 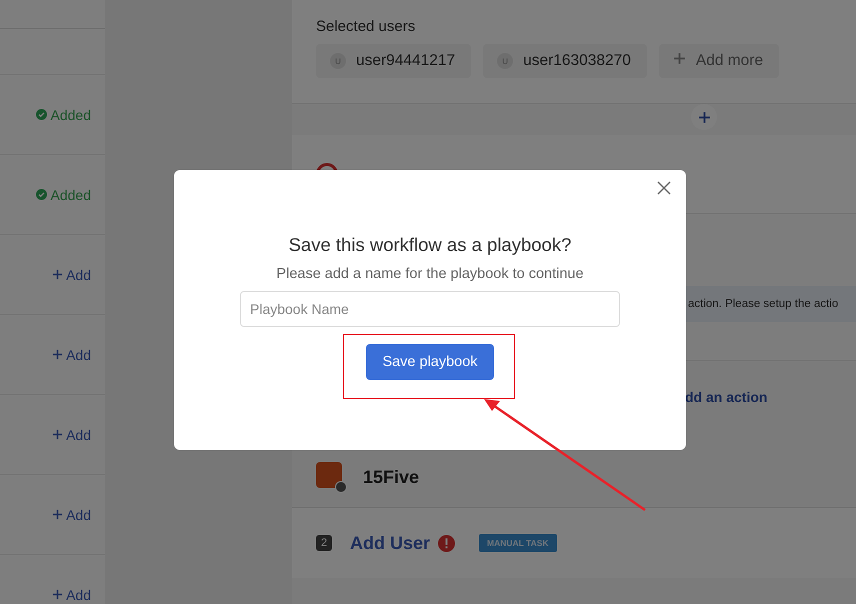 I want to click on dialog-title: Save this workflow as a playbook?, so click(x=430, y=245).